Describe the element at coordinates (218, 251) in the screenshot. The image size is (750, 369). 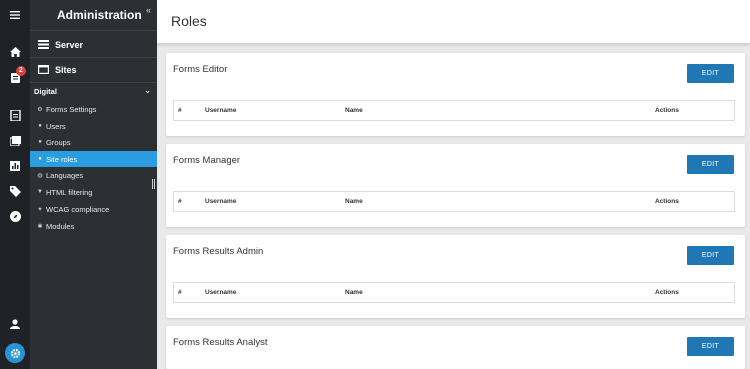
I see `role-title: Forms Results Admin` at that location.